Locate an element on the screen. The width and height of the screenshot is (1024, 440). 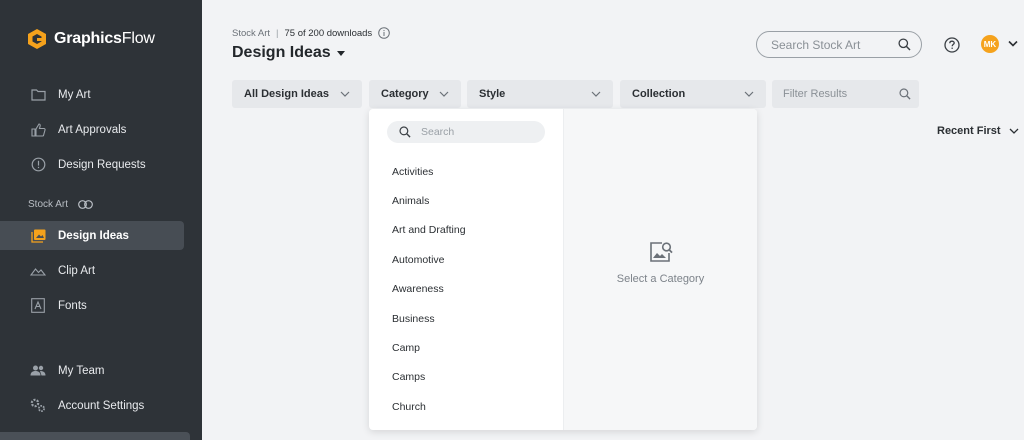
category-item: Camp is located at coordinates (466, 347).